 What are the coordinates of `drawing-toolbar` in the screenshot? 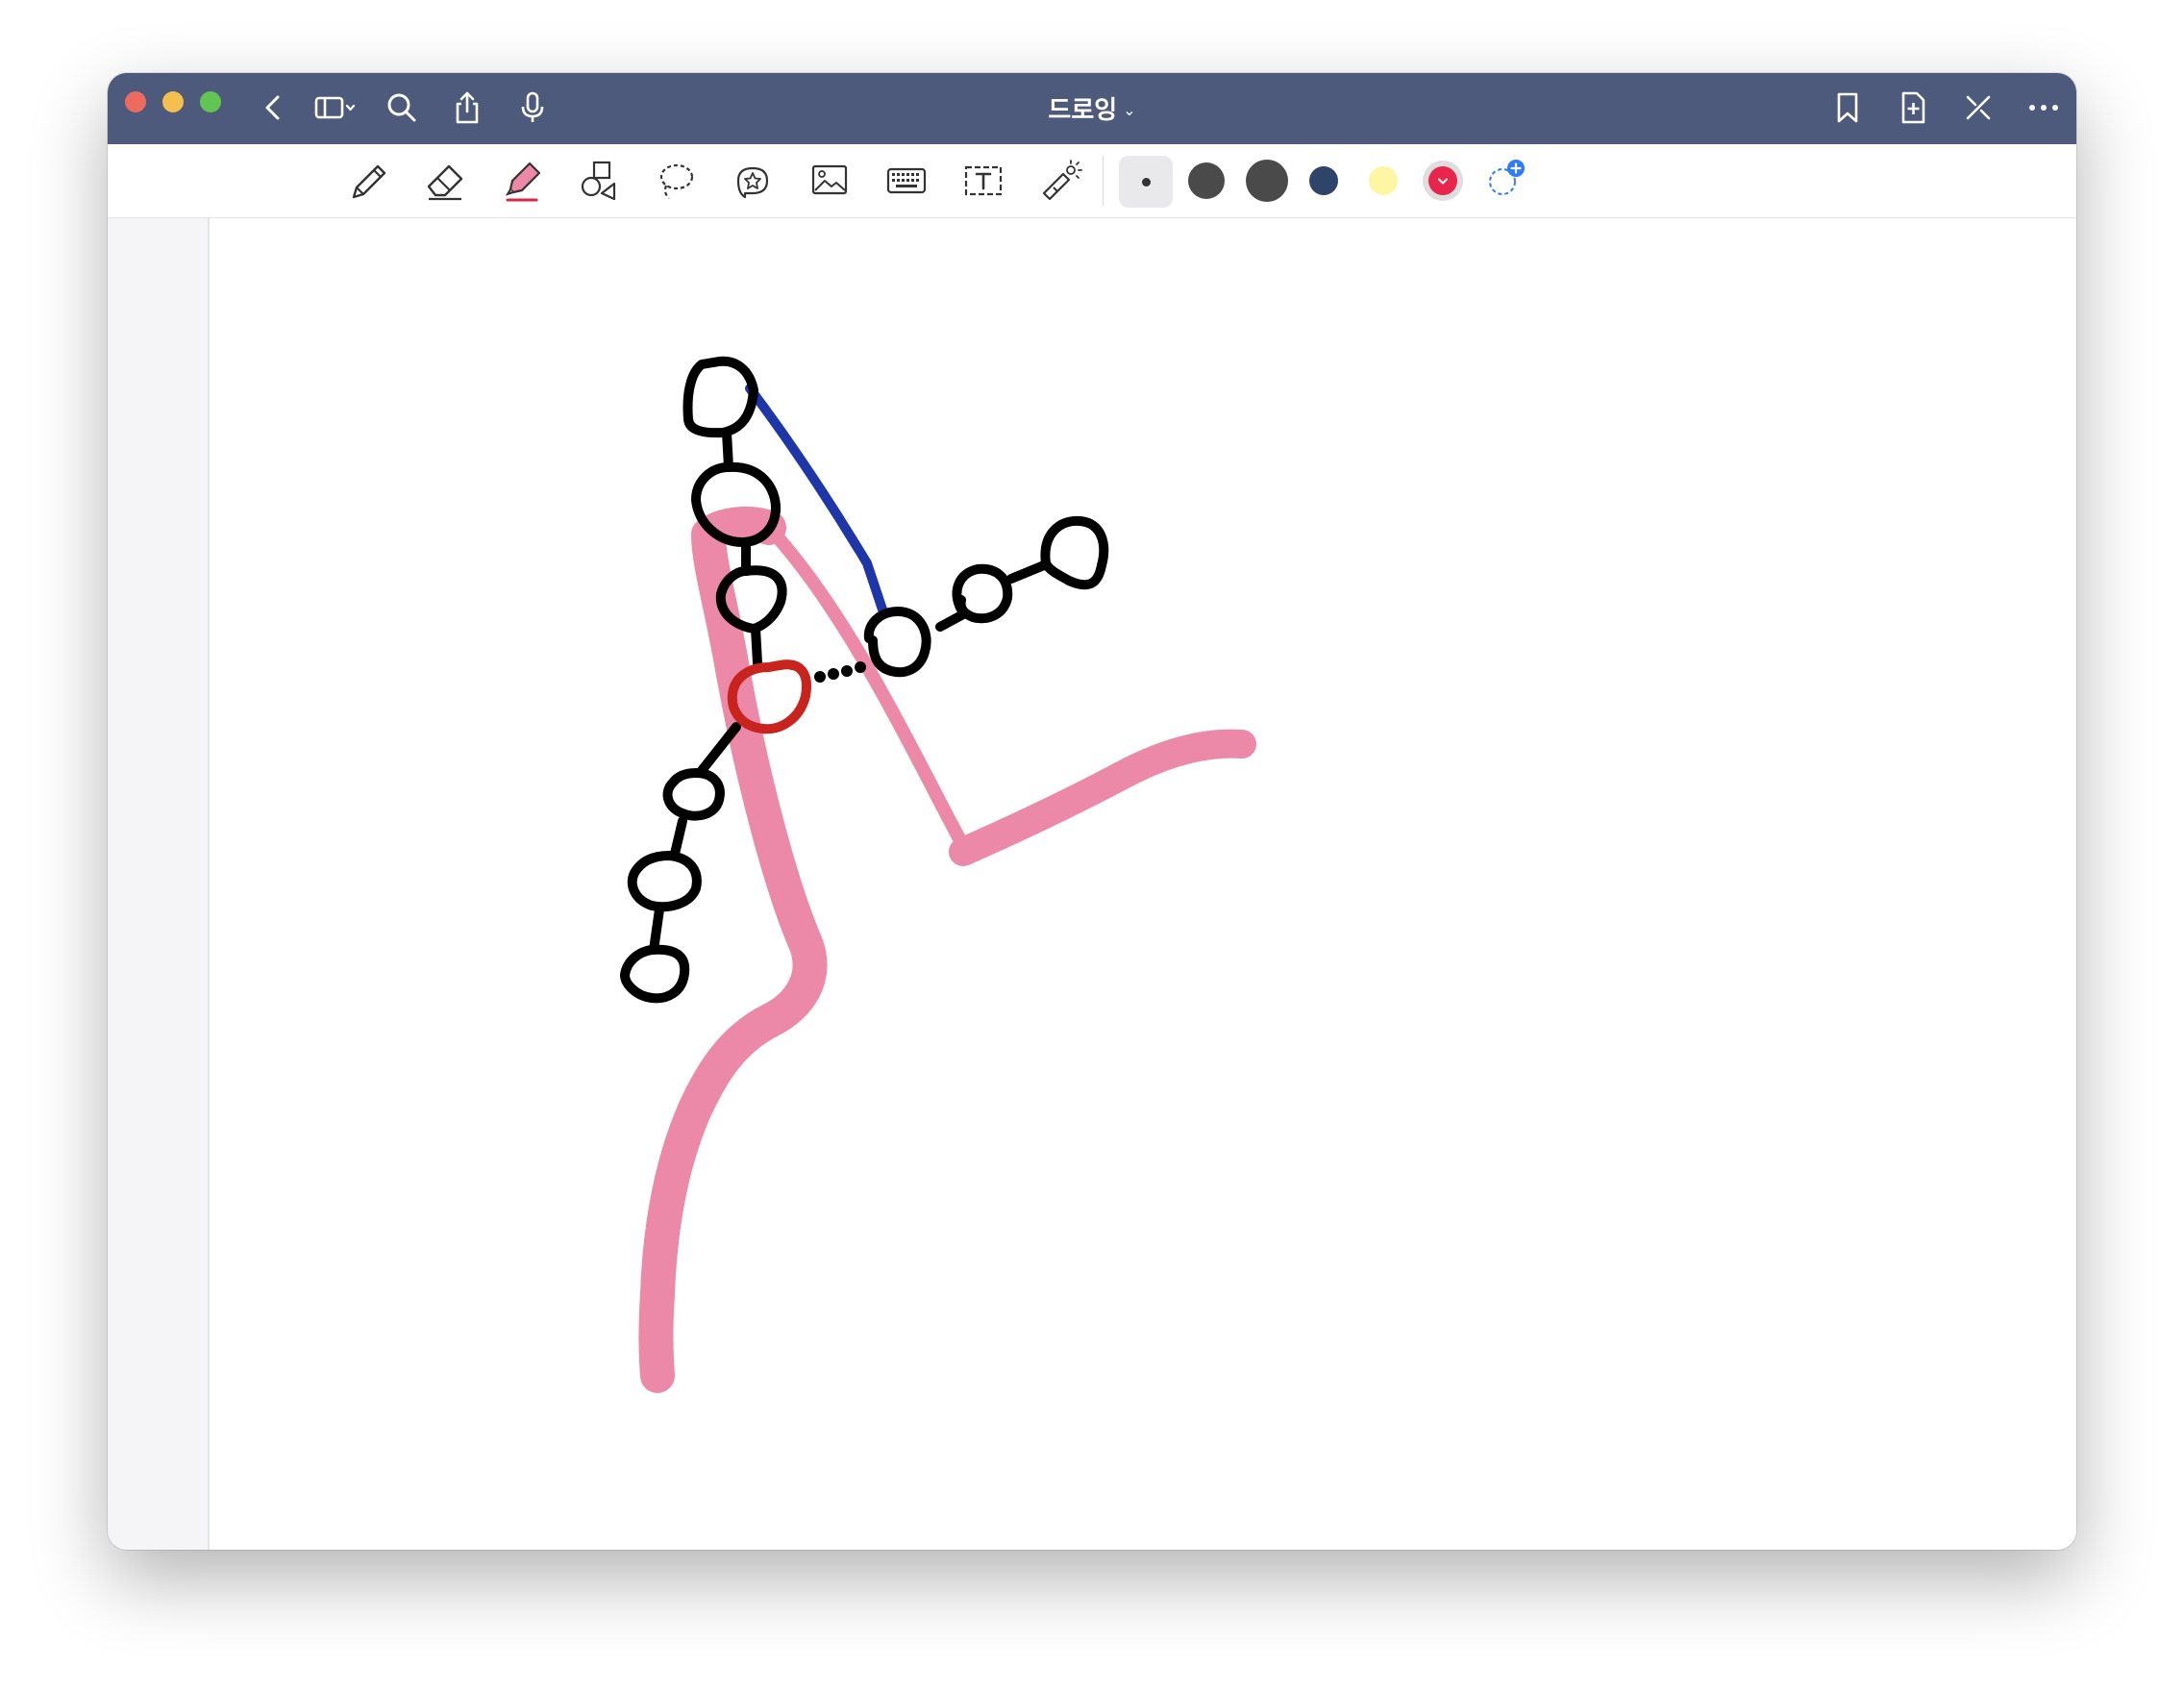 It's located at (1092, 181).